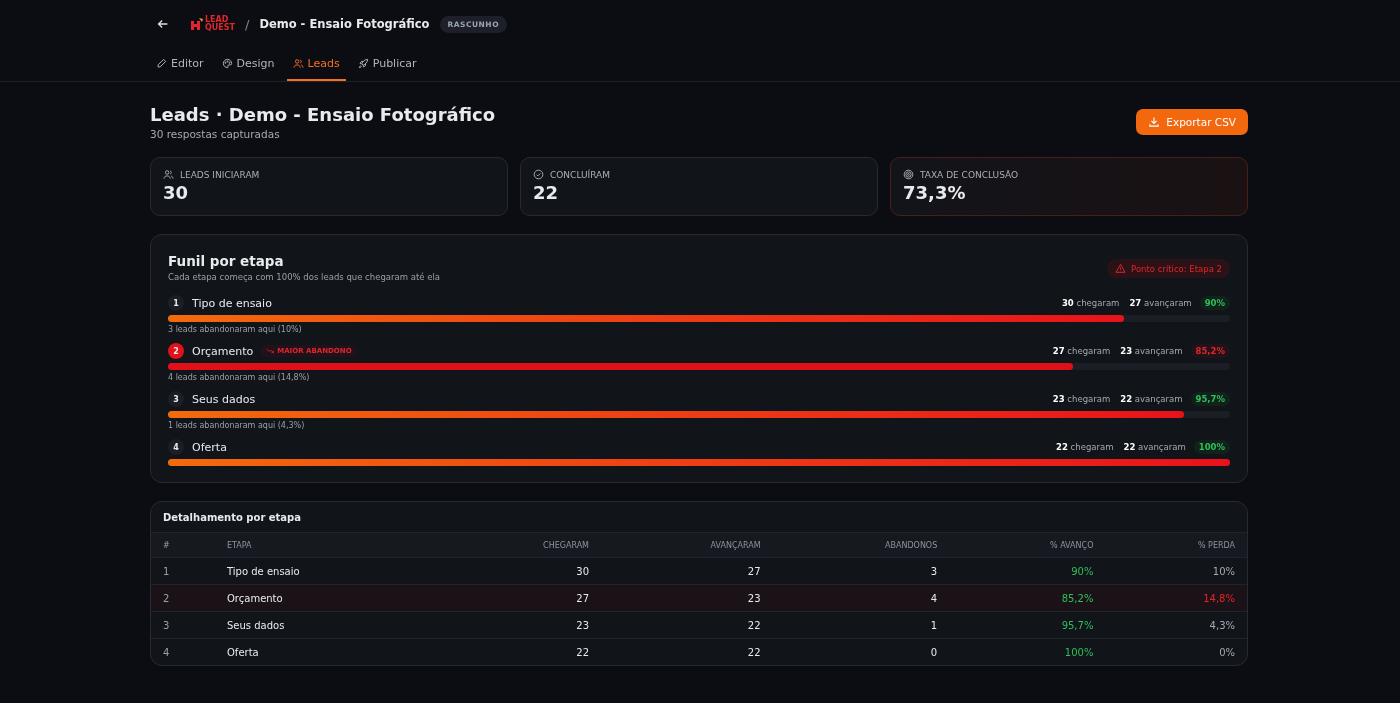  What do you see at coordinates (327, 598) in the screenshot?
I see `table-cell: Orçamento` at bounding box center [327, 598].